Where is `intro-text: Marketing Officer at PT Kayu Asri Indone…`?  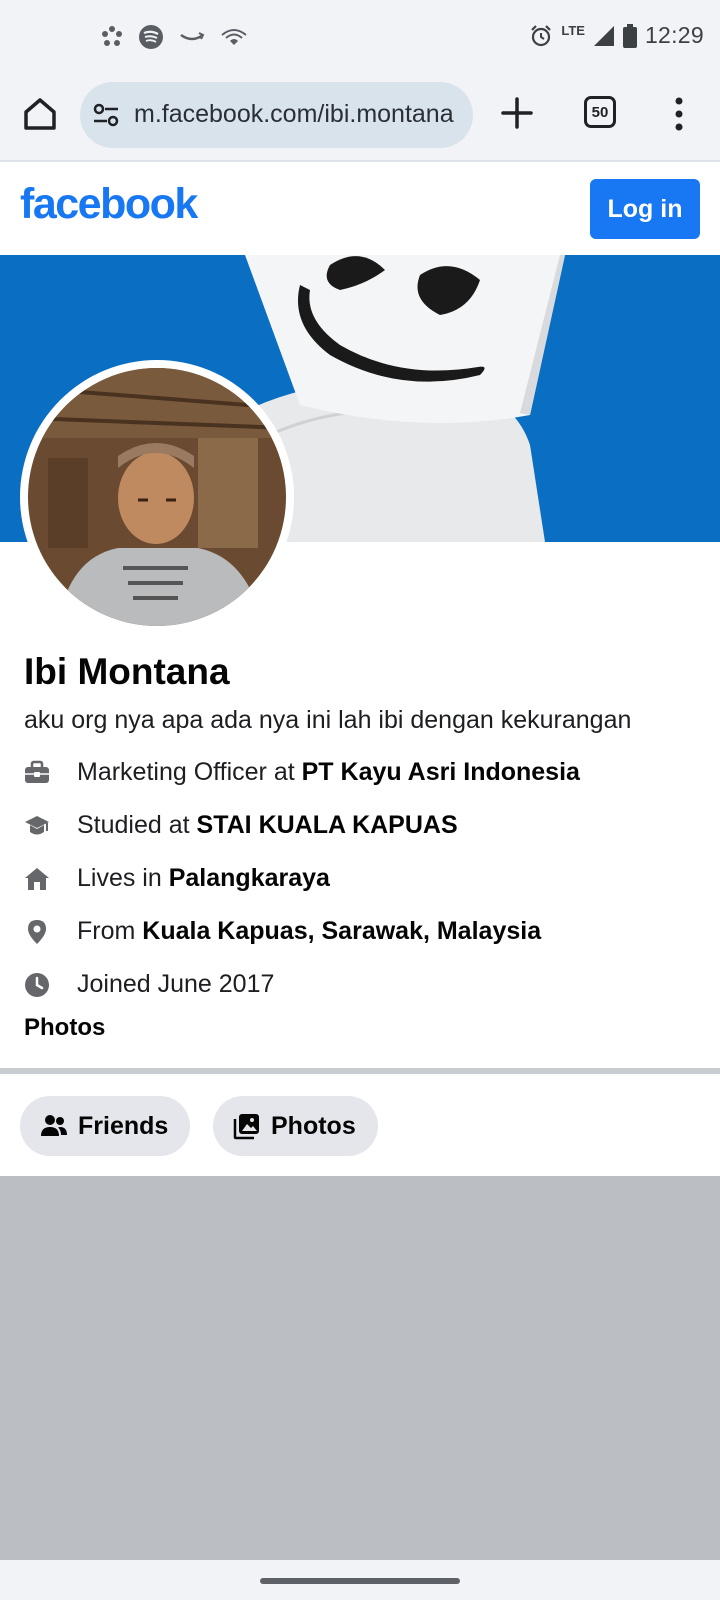 intro-text: Marketing Officer at PT Kayu Asri Indone… is located at coordinates (328, 772).